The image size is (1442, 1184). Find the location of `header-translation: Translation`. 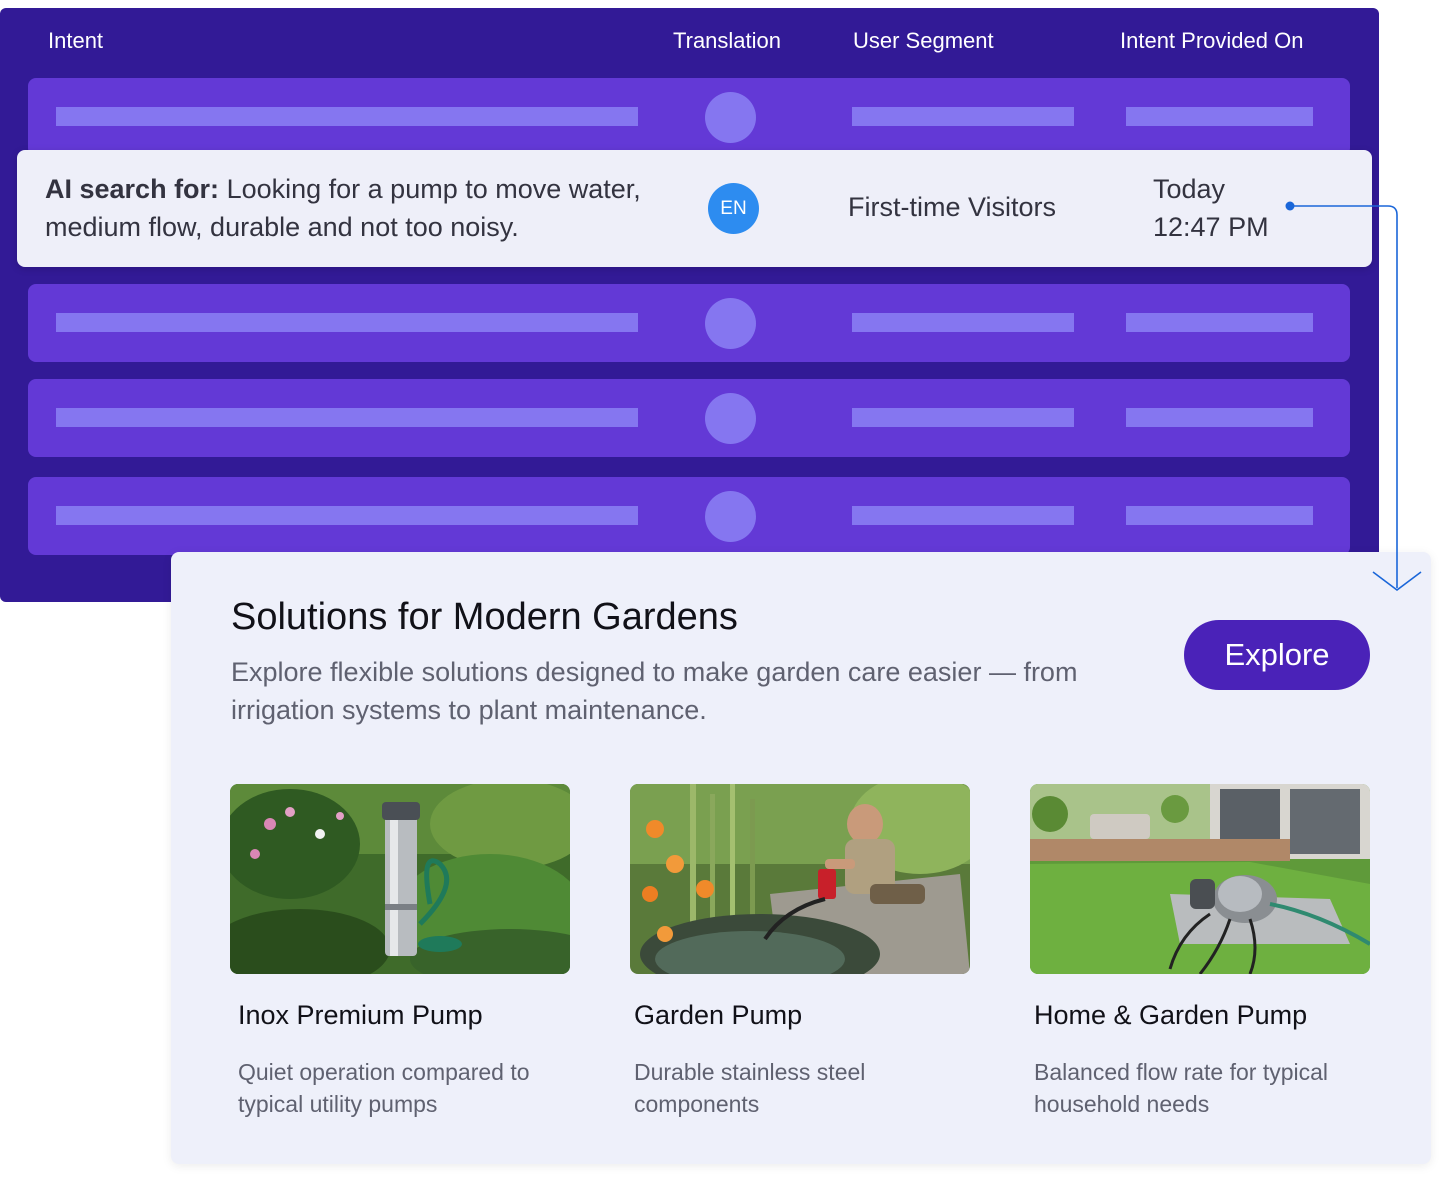

header-translation: Translation is located at coordinates (727, 41).